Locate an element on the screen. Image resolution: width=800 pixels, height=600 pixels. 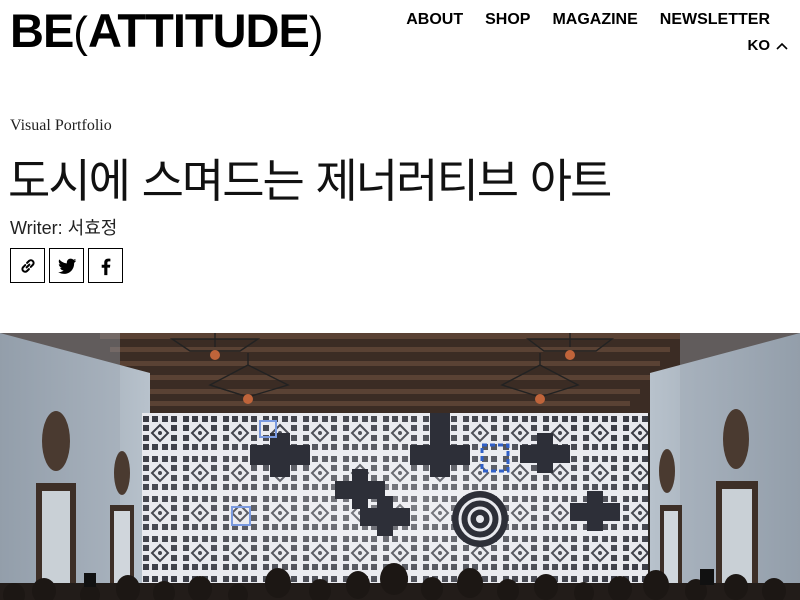
article-category: Visual Portfolio is located at coordinates (61, 126).